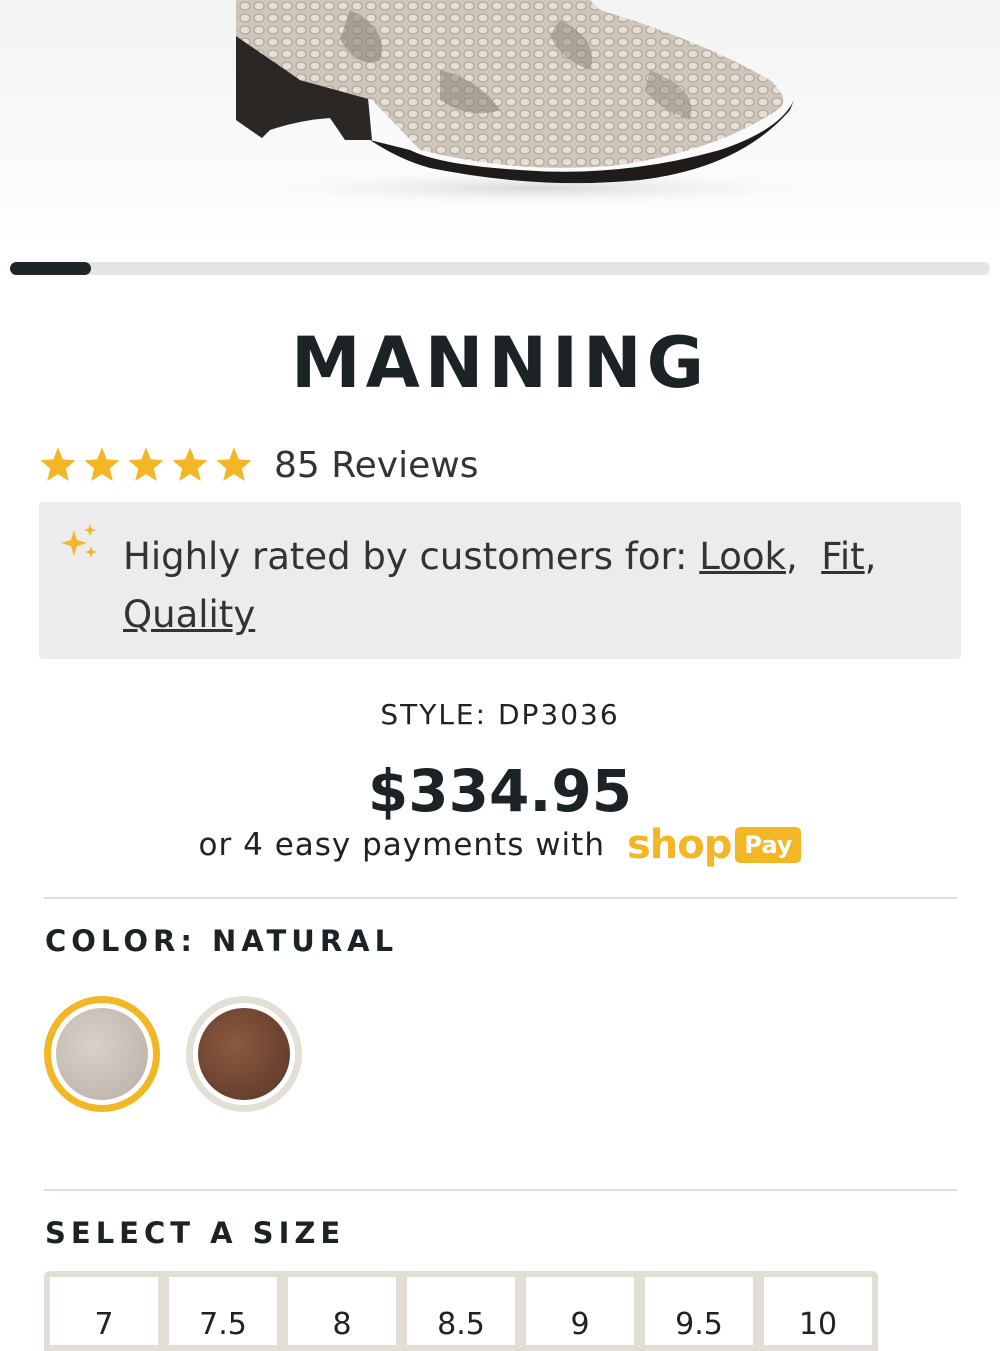  I want to click on rating-stars, so click(146, 465).